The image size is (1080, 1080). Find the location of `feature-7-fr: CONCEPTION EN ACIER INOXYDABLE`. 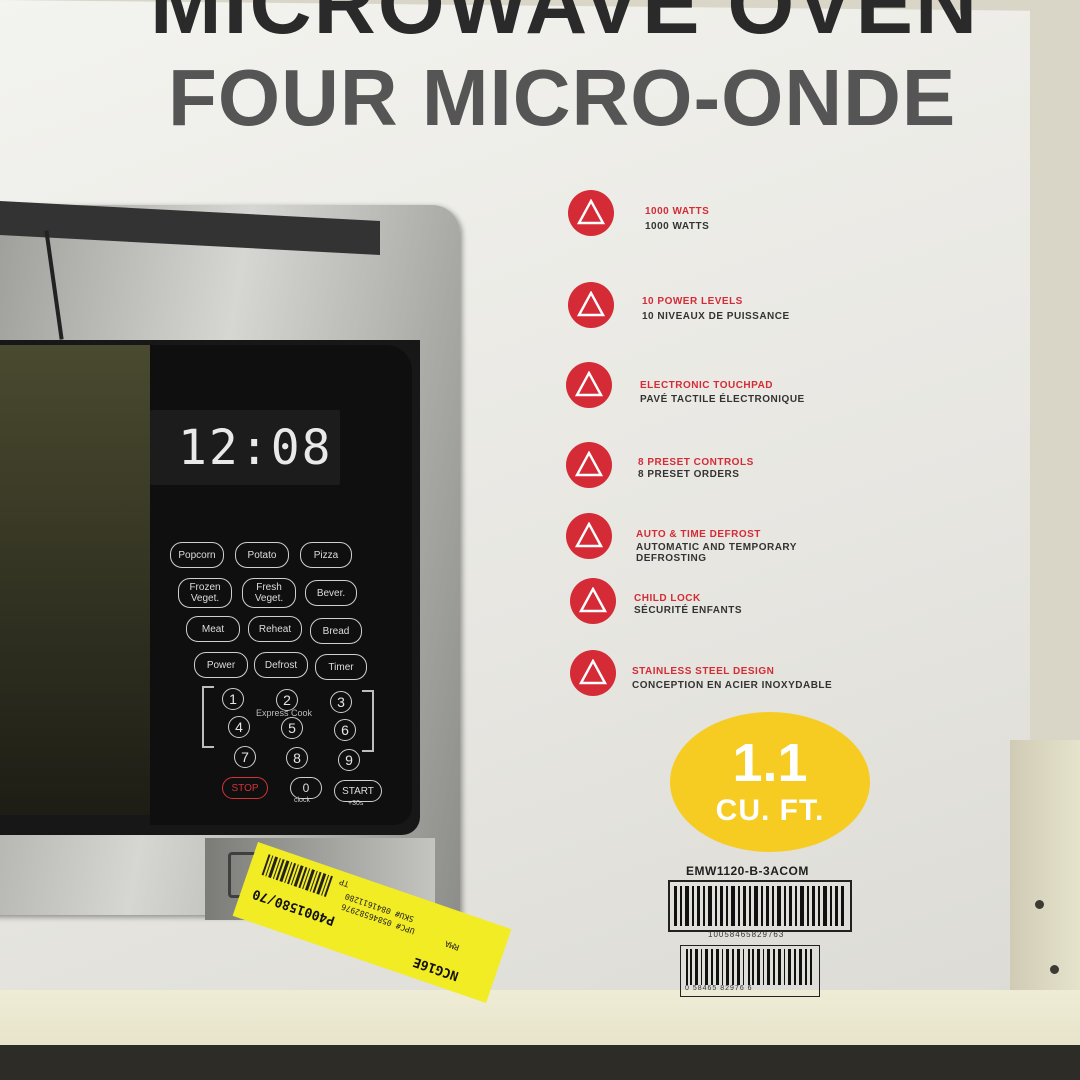

feature-7-fr: CONCEPTION EN ACIER INOXYDABLE is located at coordinates (732, 685).